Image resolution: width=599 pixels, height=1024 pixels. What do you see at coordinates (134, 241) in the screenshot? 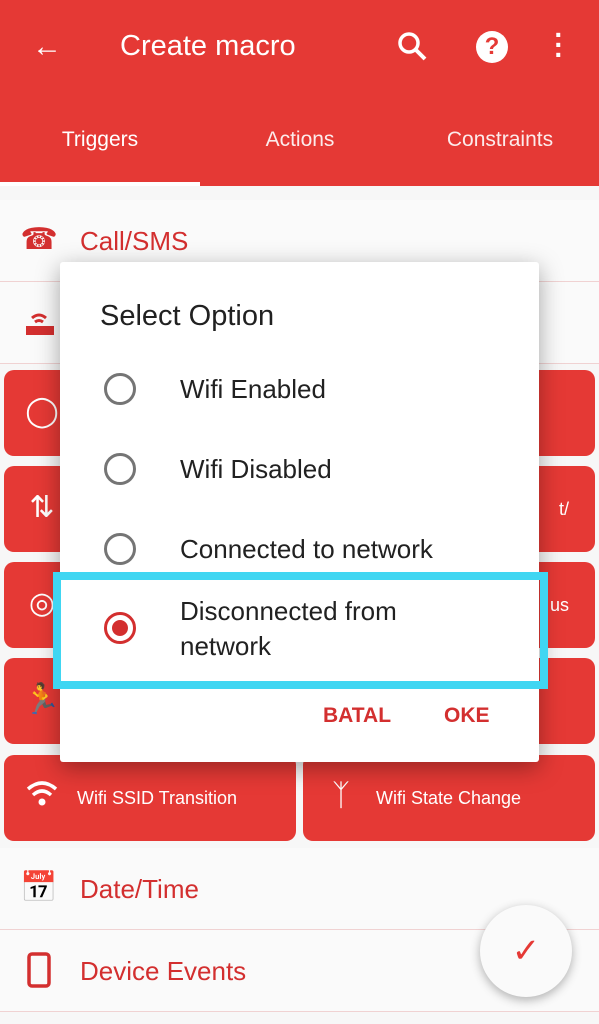
I see `category-label: Call/SMS` at bounding box center [134, 241].